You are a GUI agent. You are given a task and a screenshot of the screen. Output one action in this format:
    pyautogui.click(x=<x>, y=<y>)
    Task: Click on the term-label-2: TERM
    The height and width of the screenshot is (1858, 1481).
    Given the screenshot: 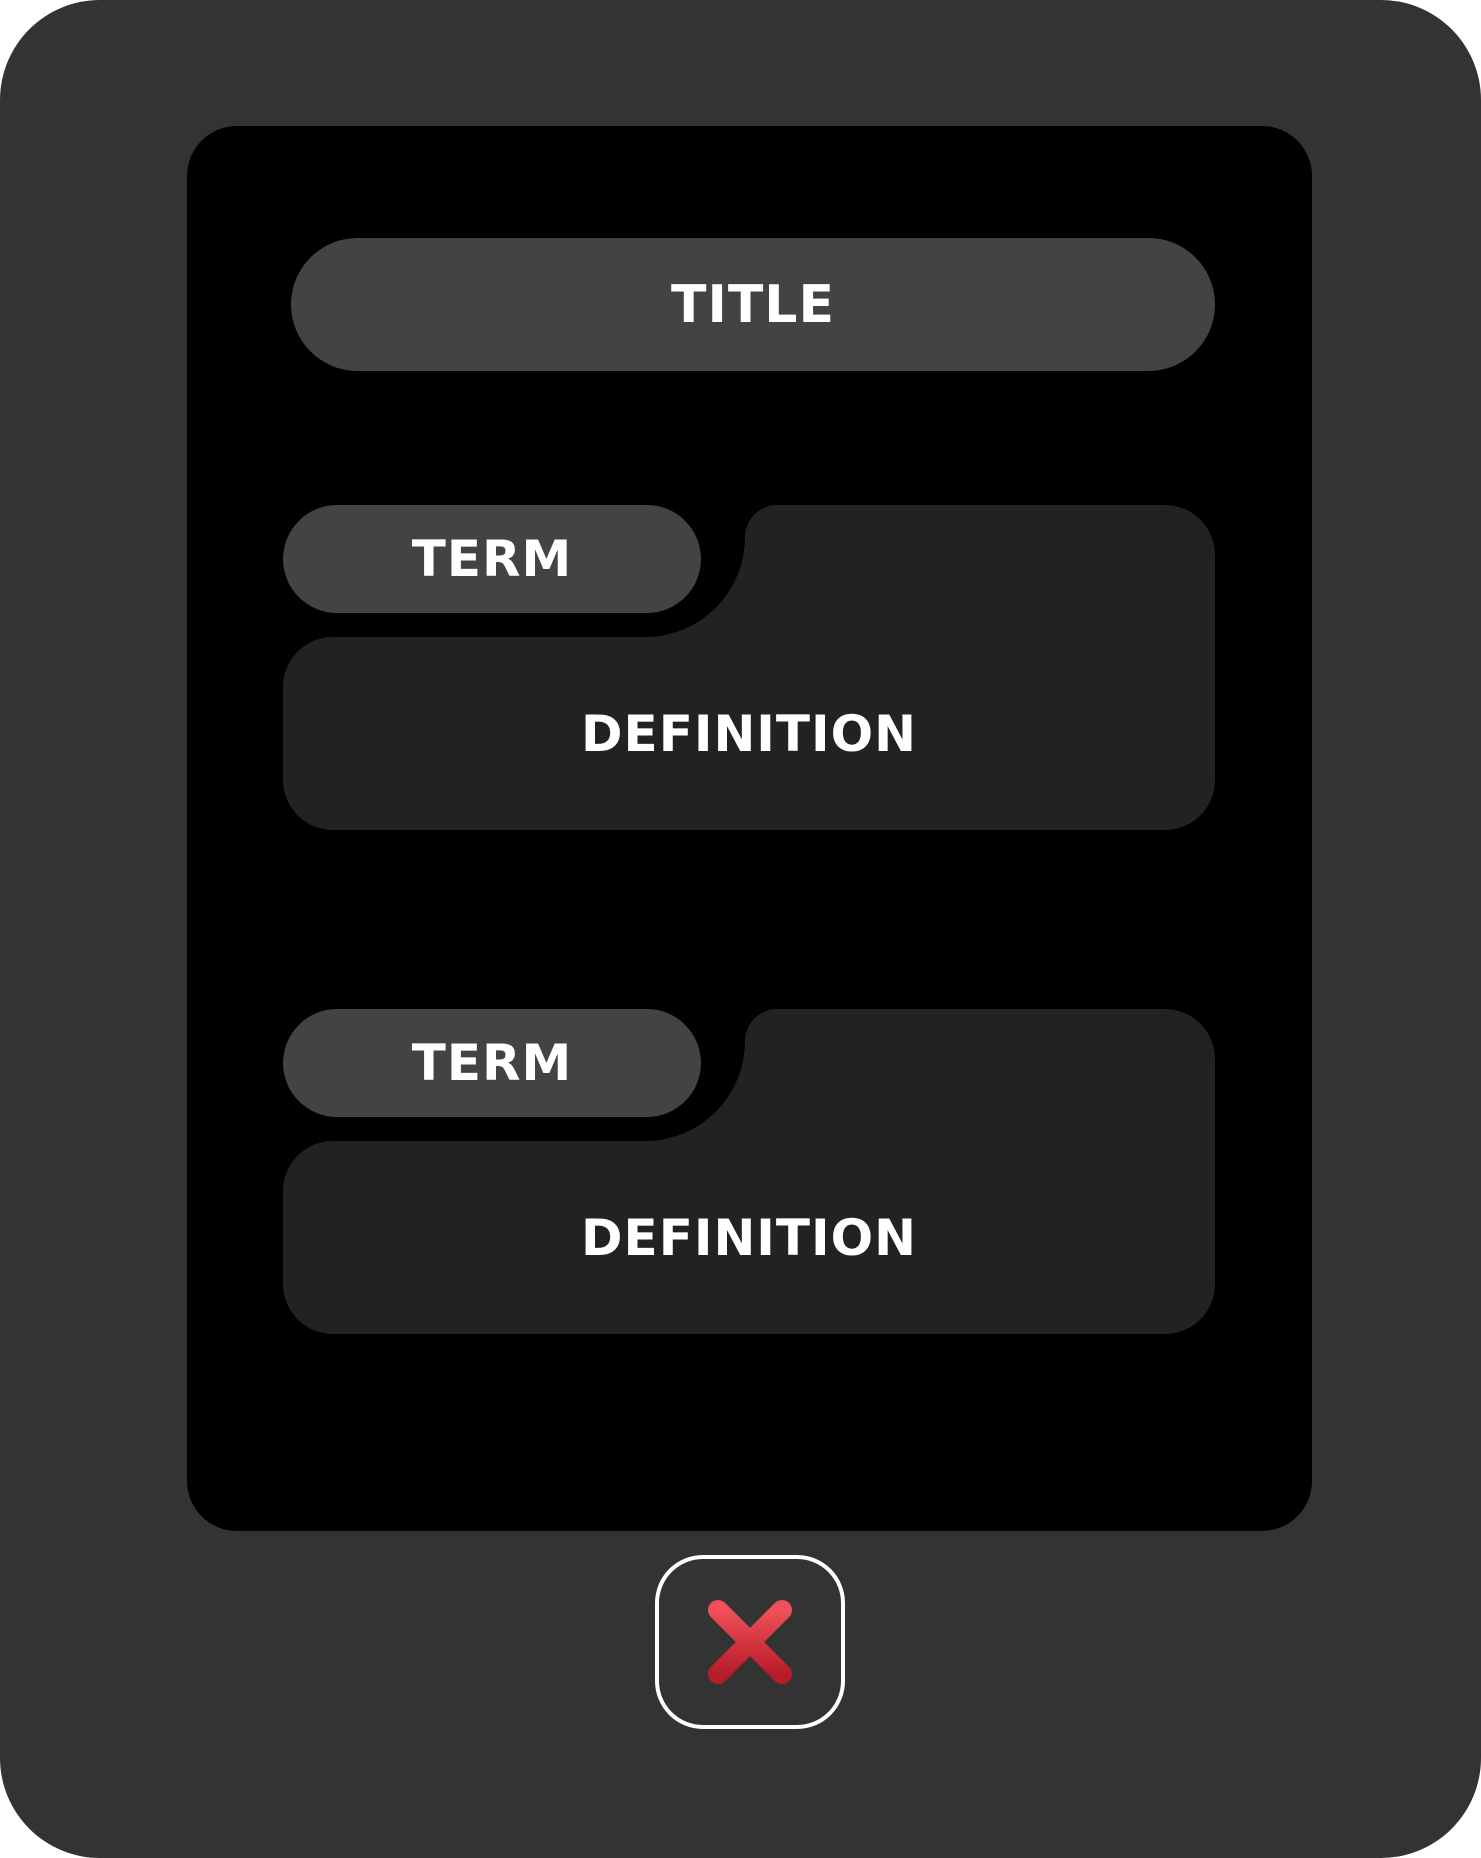 What is the action you would take?
    pyautogui.click(x=492, y=1063)
    